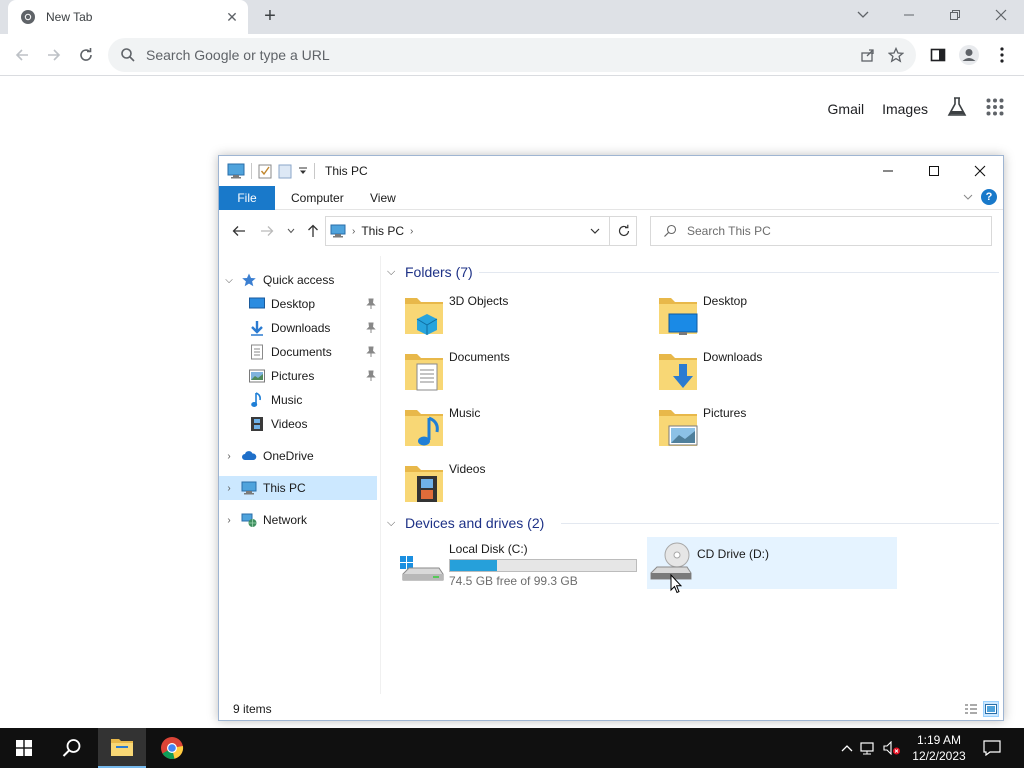 Image resolution: width=1024 pixels, height=768 pixels. Describe the element at coordinates (992, 748) in the screenshot. I see `action-center-button` at that location.